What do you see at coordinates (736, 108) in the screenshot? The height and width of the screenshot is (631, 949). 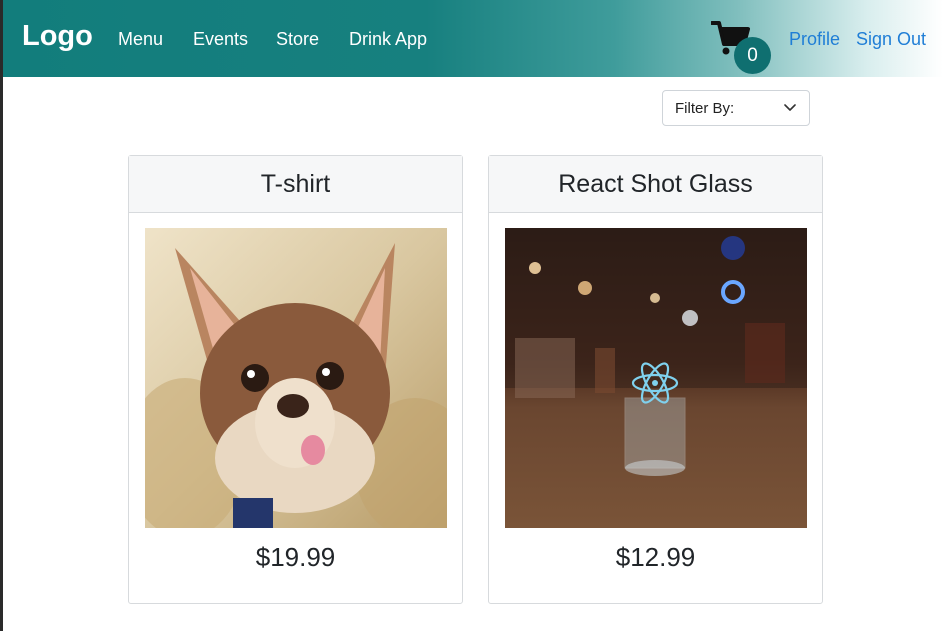 I see `filter-select: Filter By:` at bounding box center [736, 108].